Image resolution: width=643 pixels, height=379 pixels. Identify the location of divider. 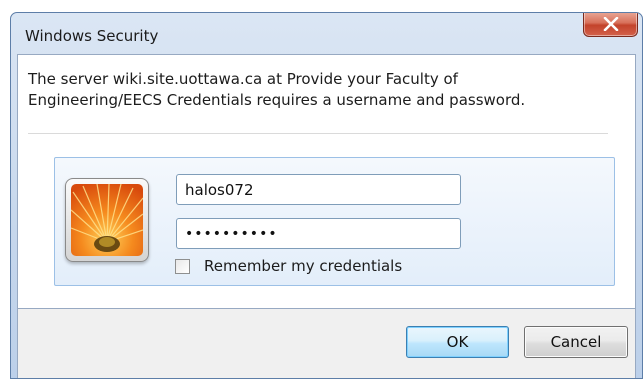
(318, 133).